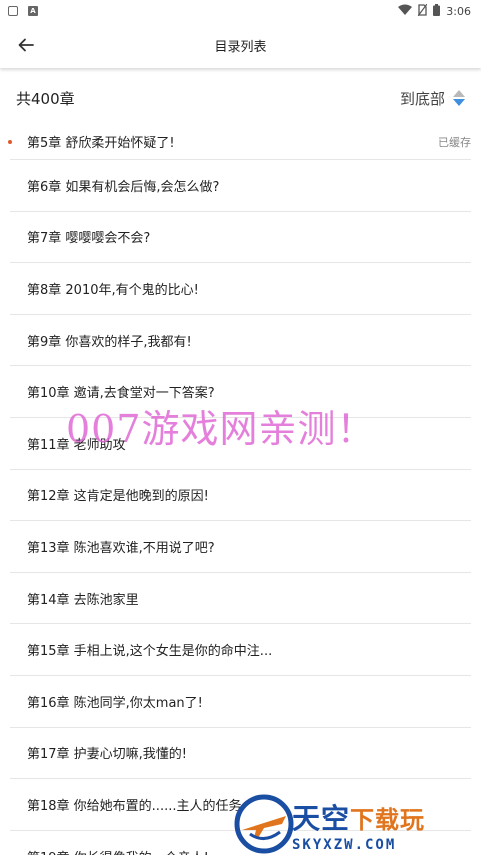 Image resolution: width=481 pixels, height=855 pixels. What do you see at coordinates (239, 142) in the screenshot?
I see `chapter-item: 第5章 舒欣柔开始怀疑了! 已缓存` at bounding box center [239, 142].